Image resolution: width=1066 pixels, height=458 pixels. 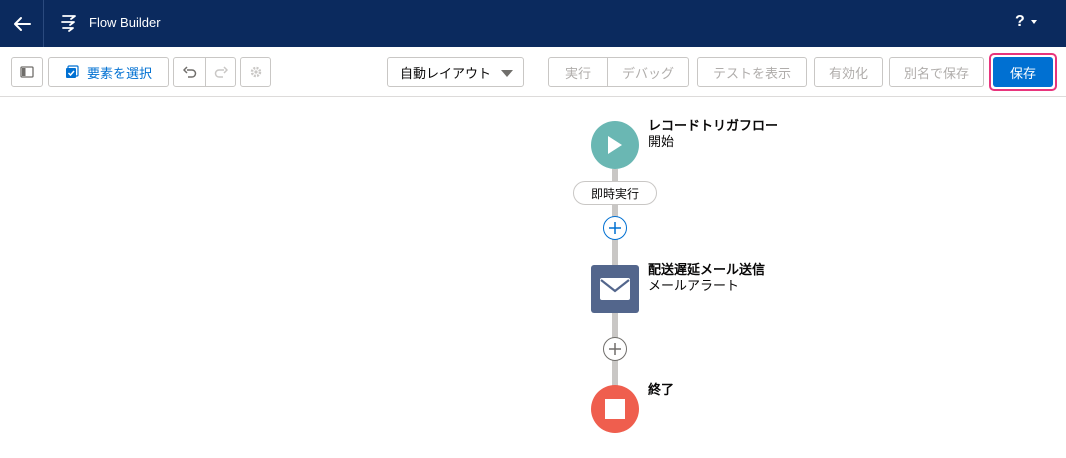 I want to click on select-elements-label: 要素を選択, so click(x=119, y=73).